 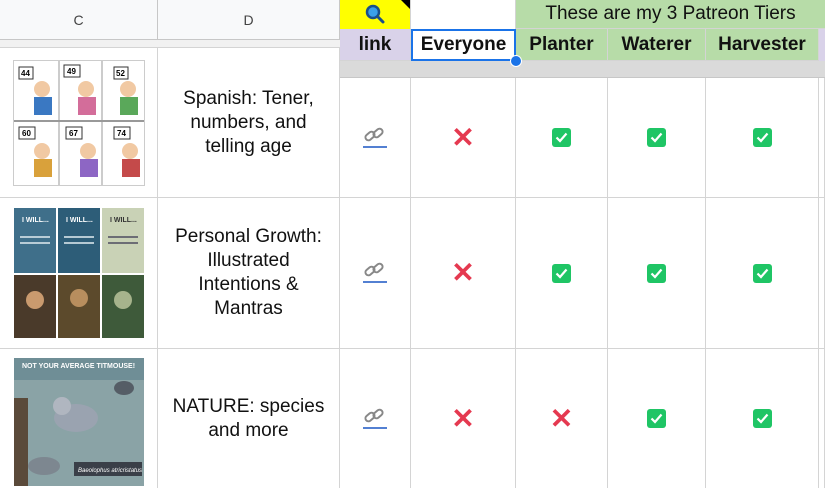 I want to click on row1-planter-cell, so click(x=562, y=138).